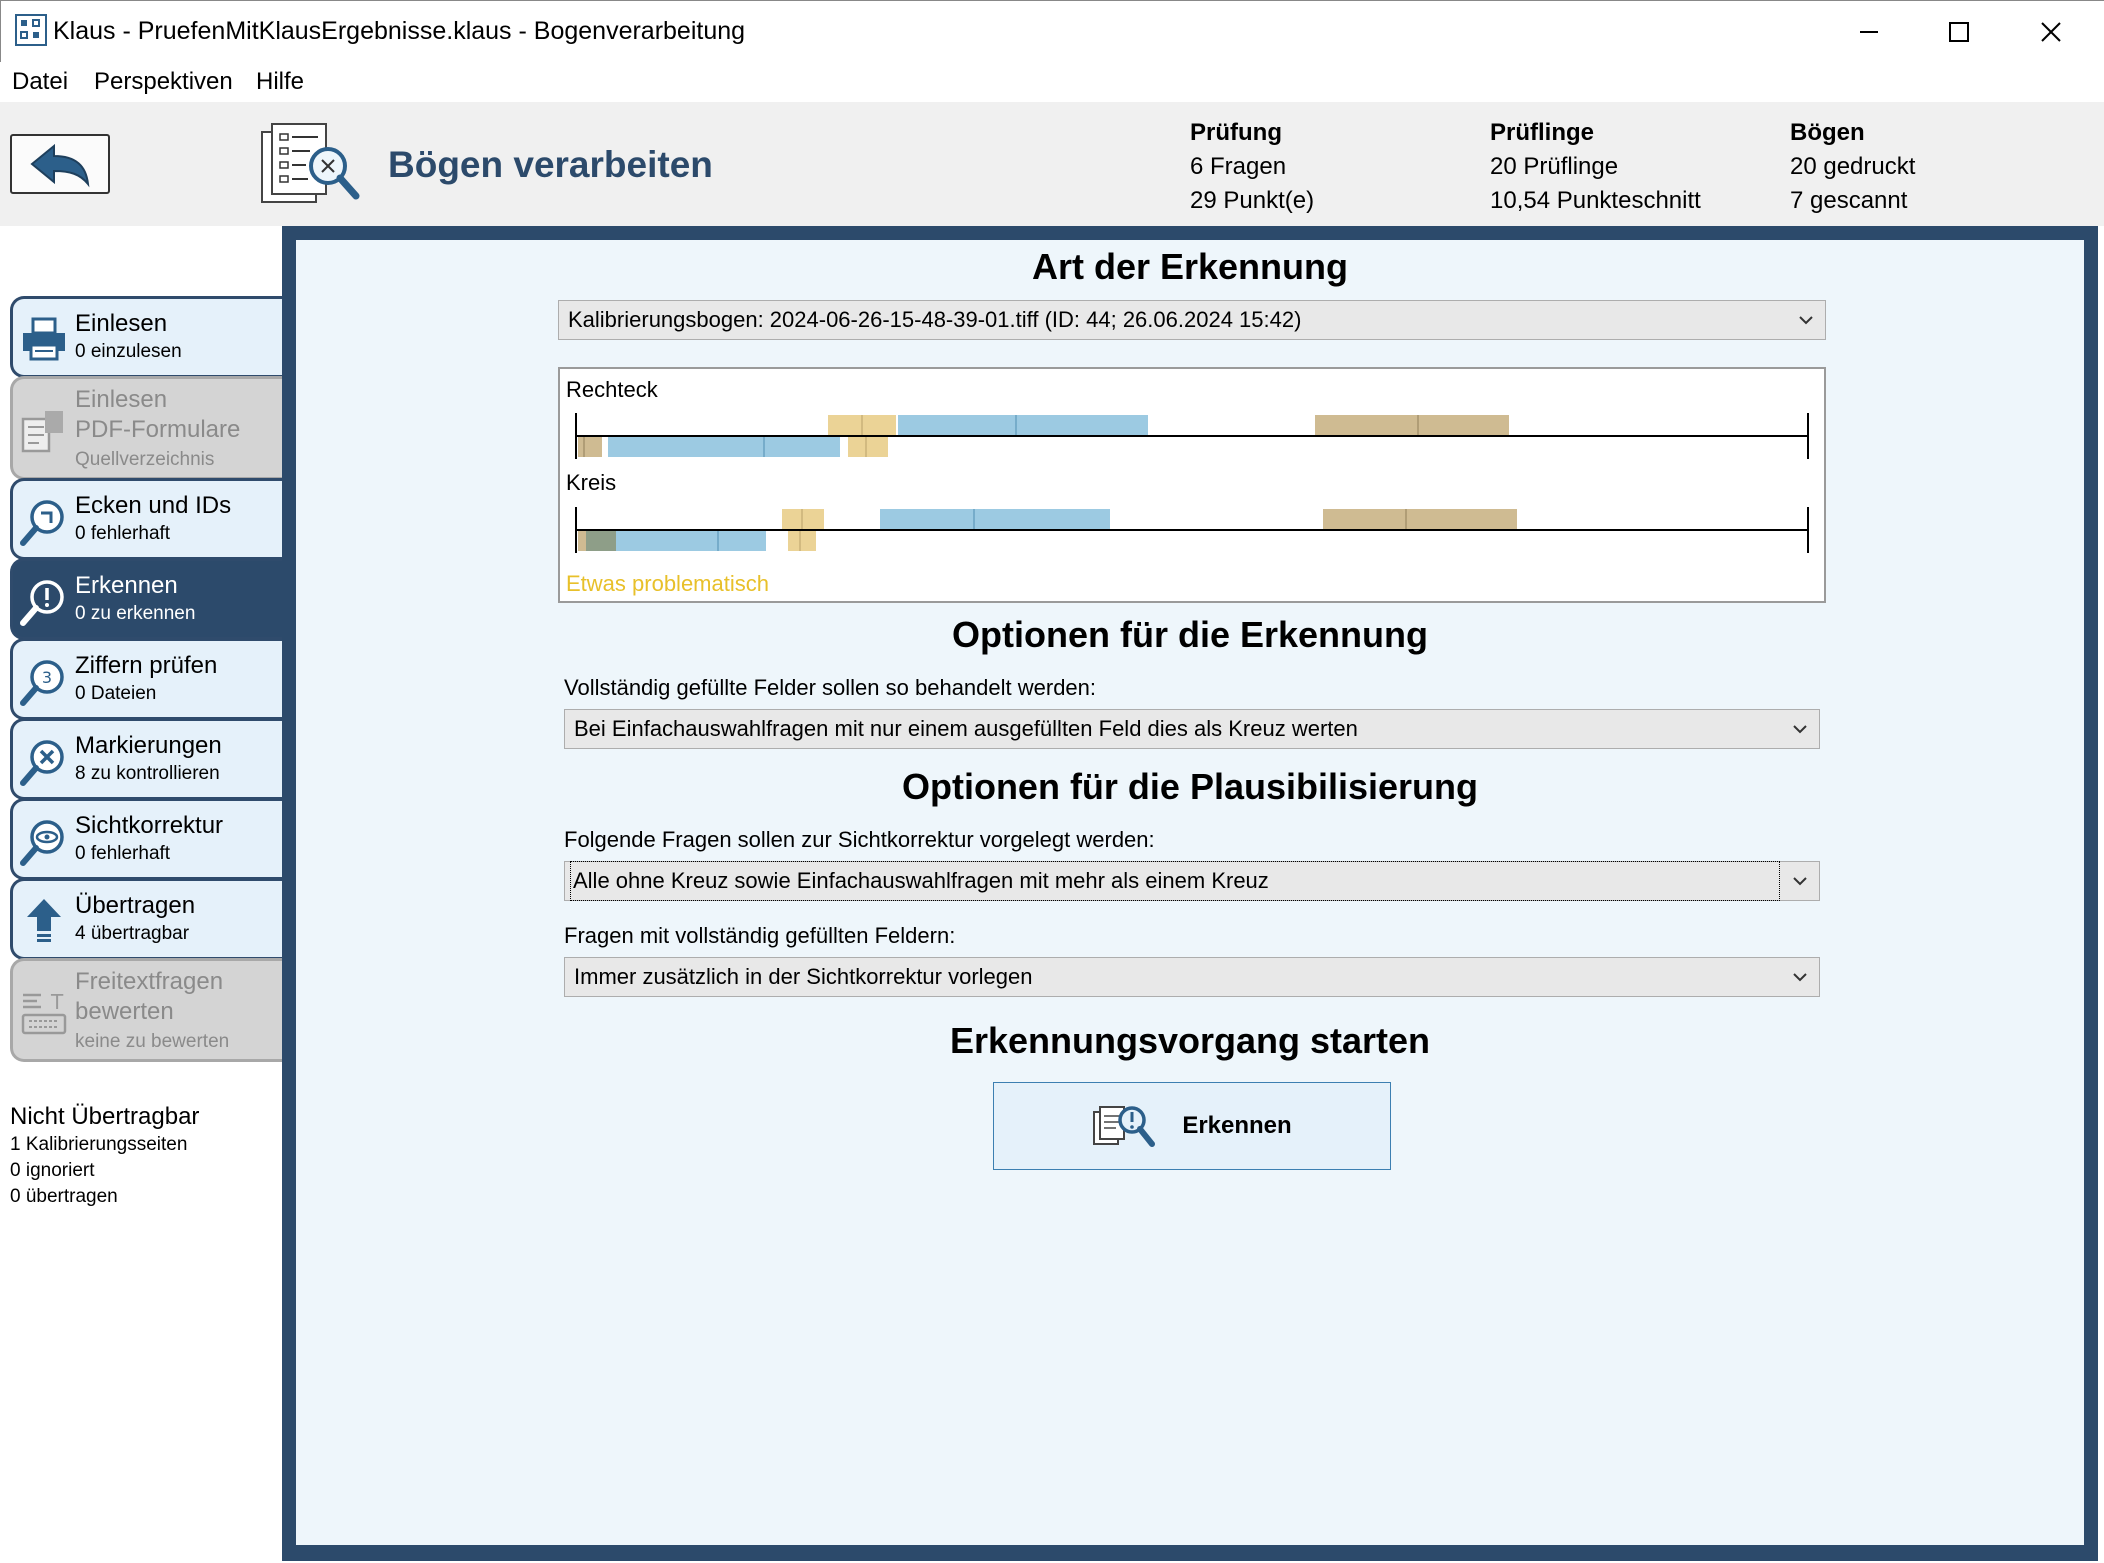 This screenshot has width=2104, height=1563. I want to click on sidebar-item-markierungen: Markierungen 8 zu kontrollieren, so click(146, 759).